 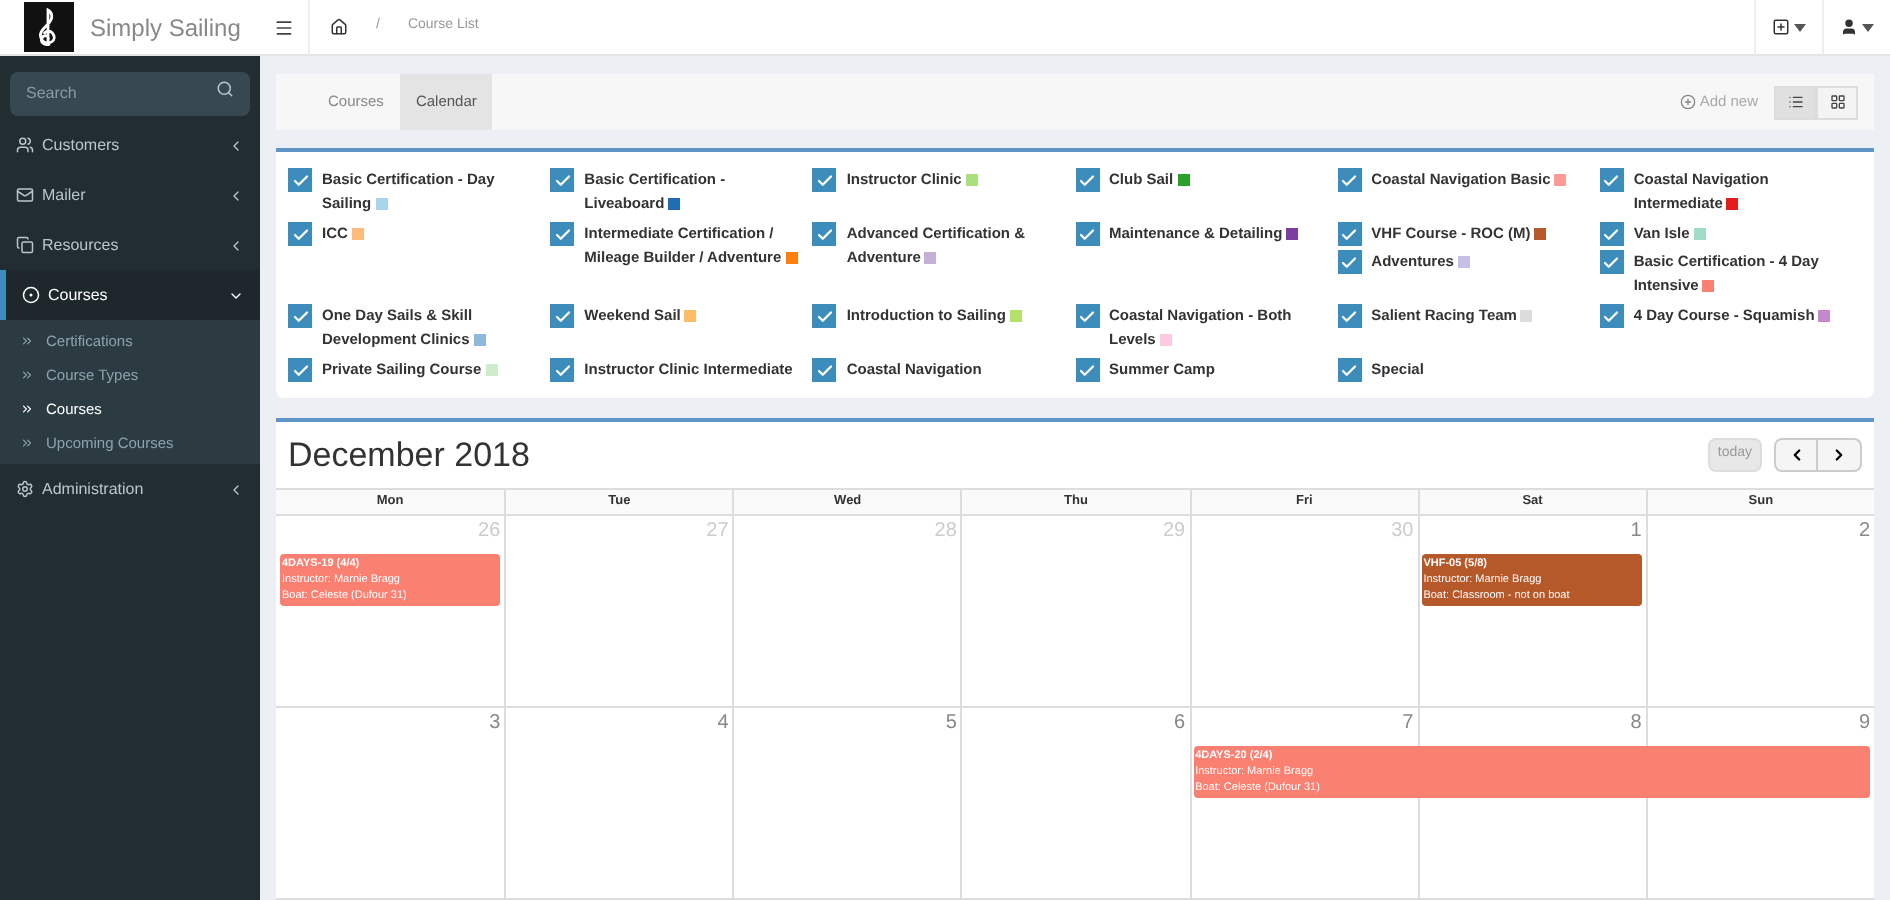 What do you see at coordinates (951, 724) in the screenshot?
I see `day-number: 5` at bounding box center [951, 724].